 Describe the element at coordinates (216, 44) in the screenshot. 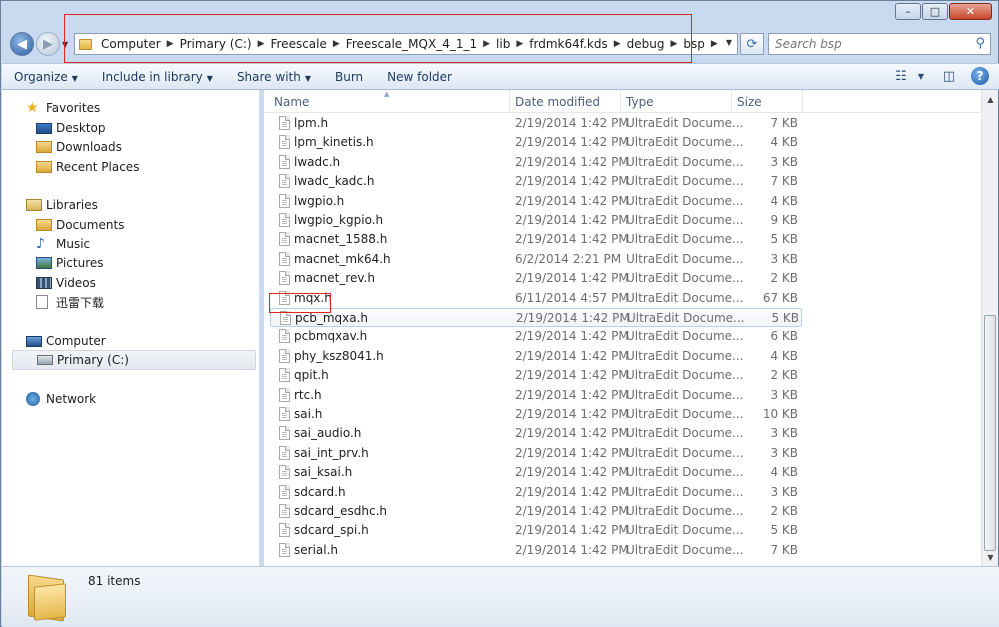

I see `breadcrumb-item: Primary (C:)` at that location.